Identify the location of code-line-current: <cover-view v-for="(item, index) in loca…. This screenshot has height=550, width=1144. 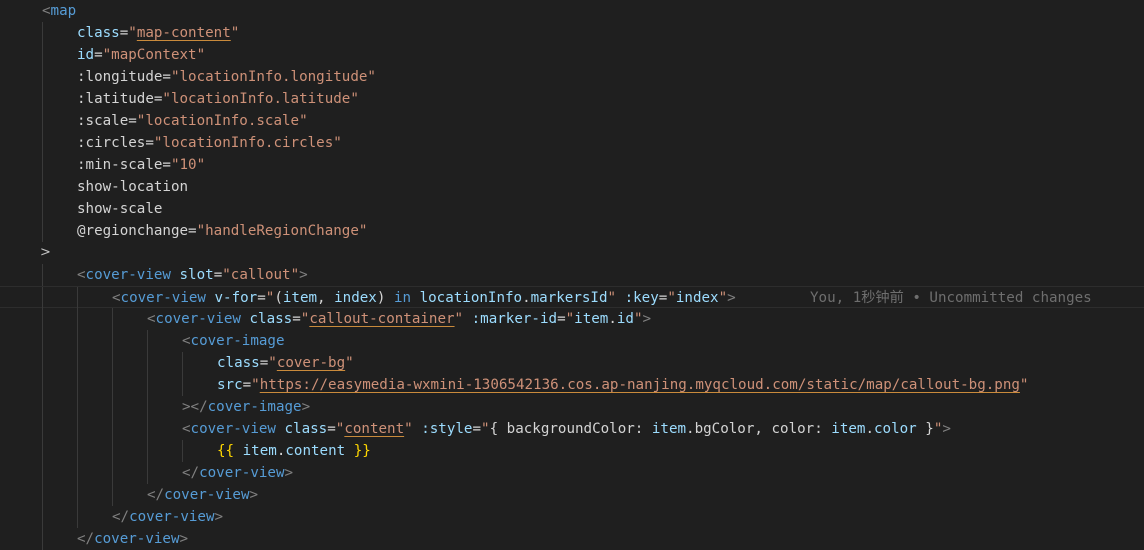
(572, 297).